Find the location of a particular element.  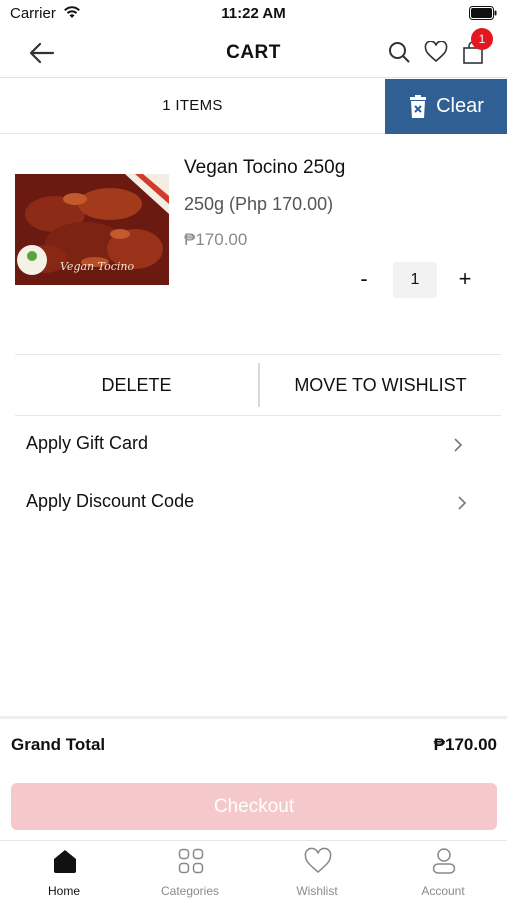

tab-label: Wishlist is located at coordinates (317, 891).